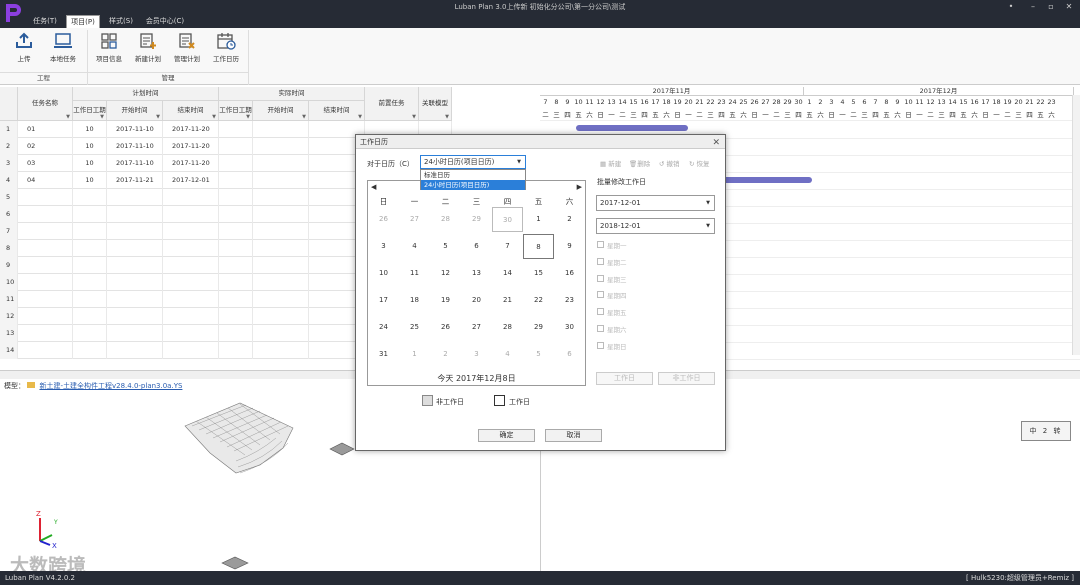 The height and width of the screenshot is (585, 1080). What do you see at coordinates (373, 187) in the screenshot?
I see `prev-month-icon: ◀` at bounding box center [373, 187].